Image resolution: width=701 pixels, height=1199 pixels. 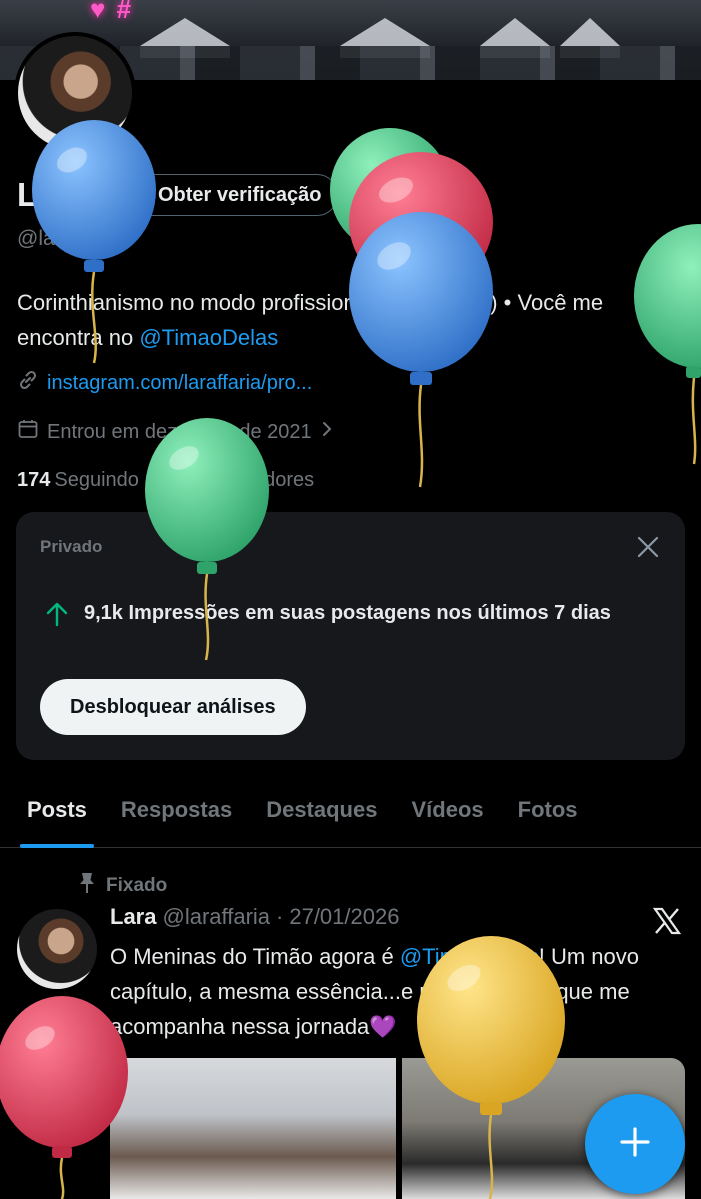 I want to click on tab-highlights: Destaques, so click(x=321, y=810).